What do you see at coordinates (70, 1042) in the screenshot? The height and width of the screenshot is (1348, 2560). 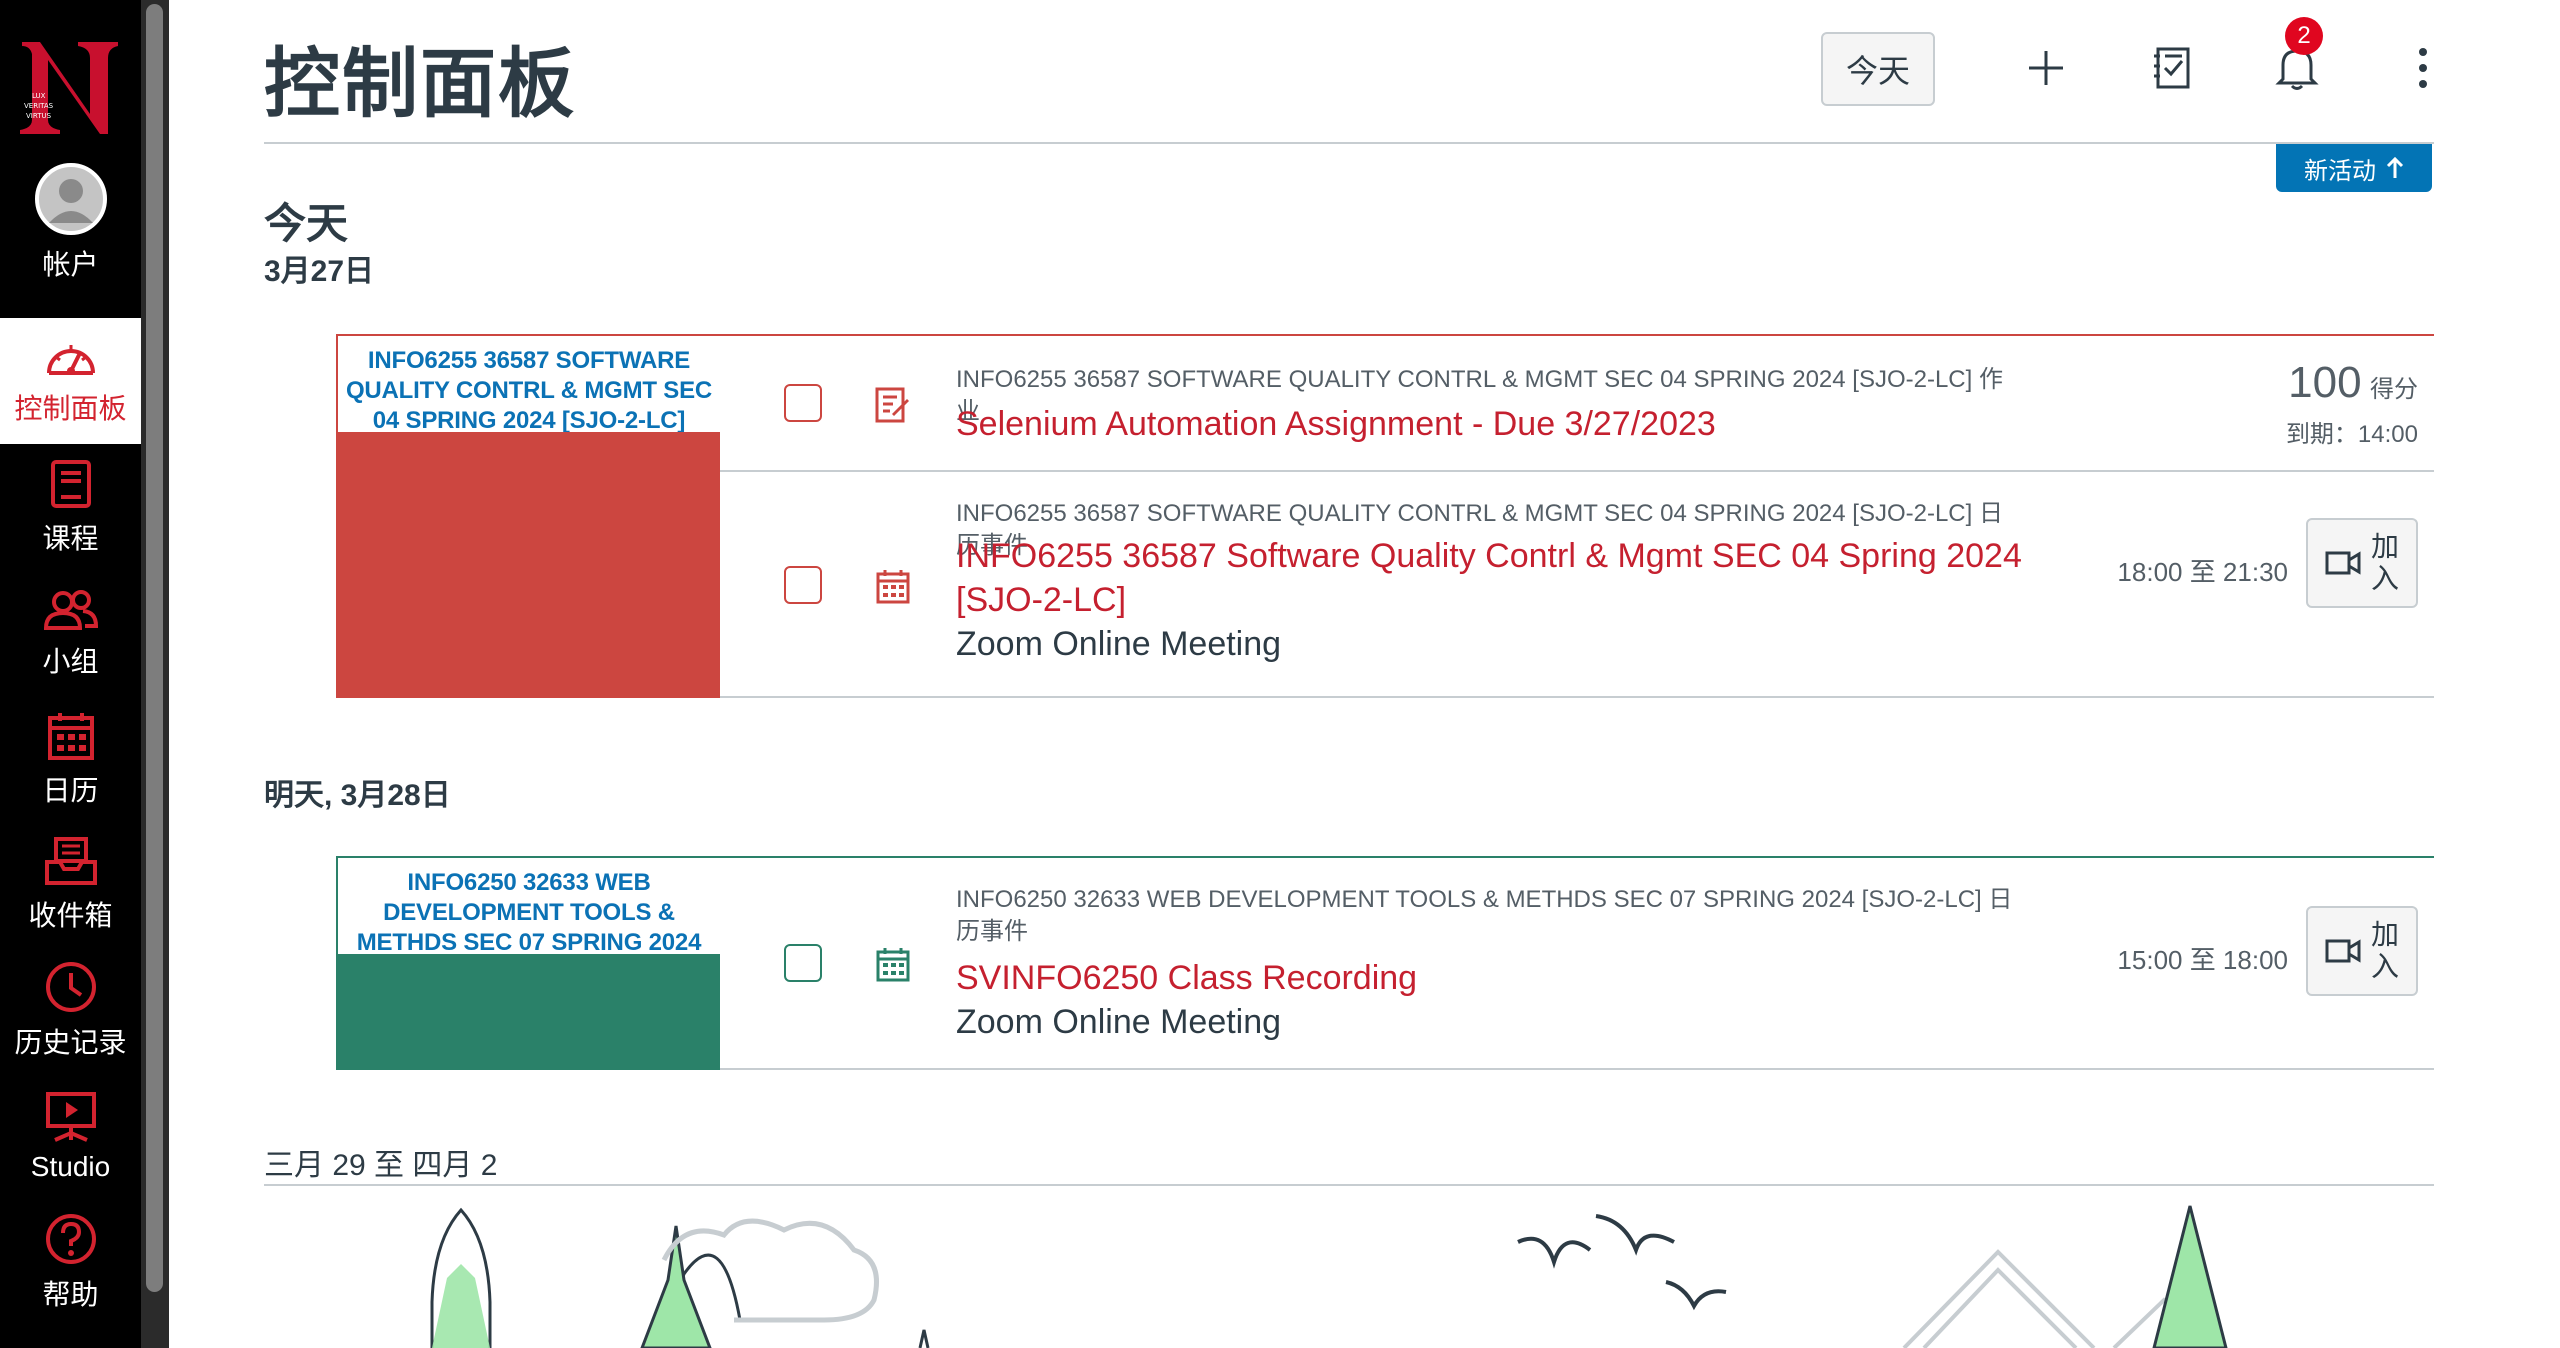 I see `nav-history-label: 历史记录` at bounding box center [70, 1042].